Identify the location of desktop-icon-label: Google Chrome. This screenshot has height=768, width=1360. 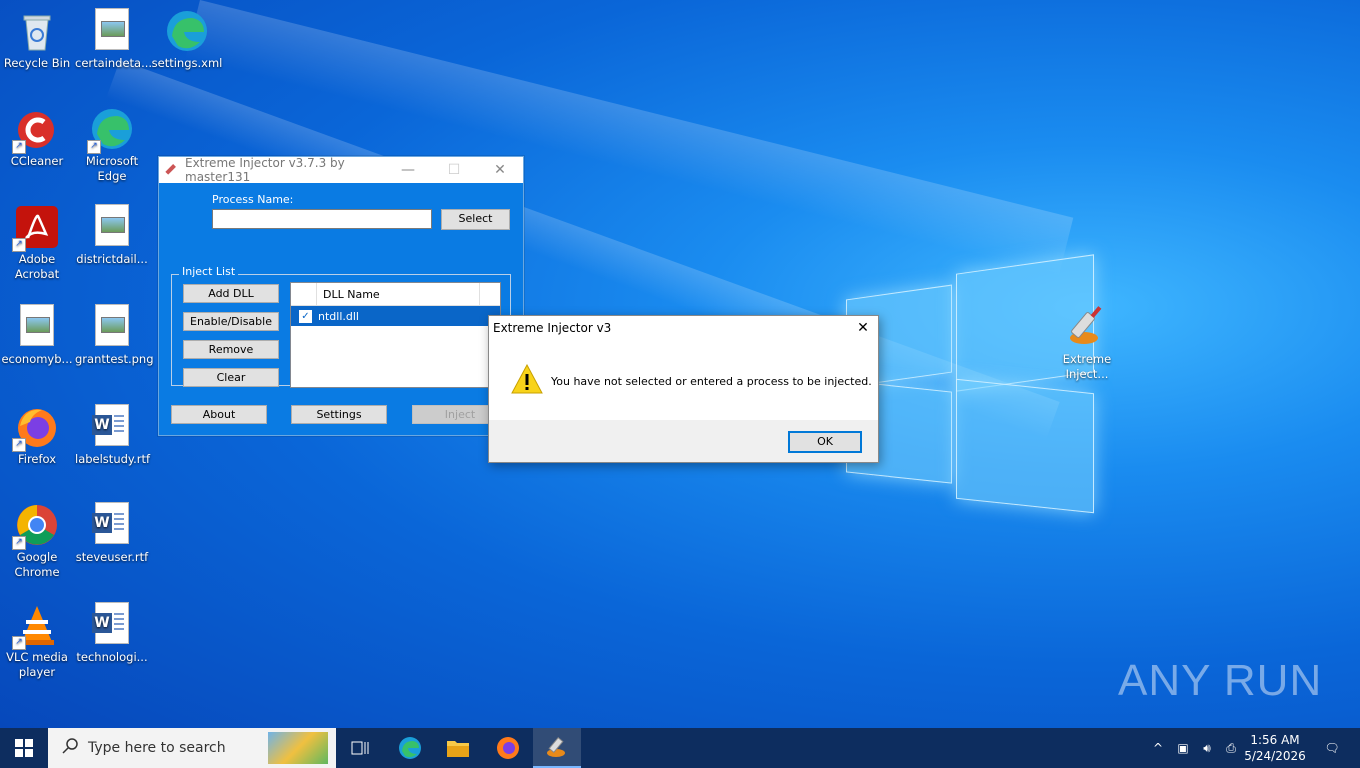
(37, 564).